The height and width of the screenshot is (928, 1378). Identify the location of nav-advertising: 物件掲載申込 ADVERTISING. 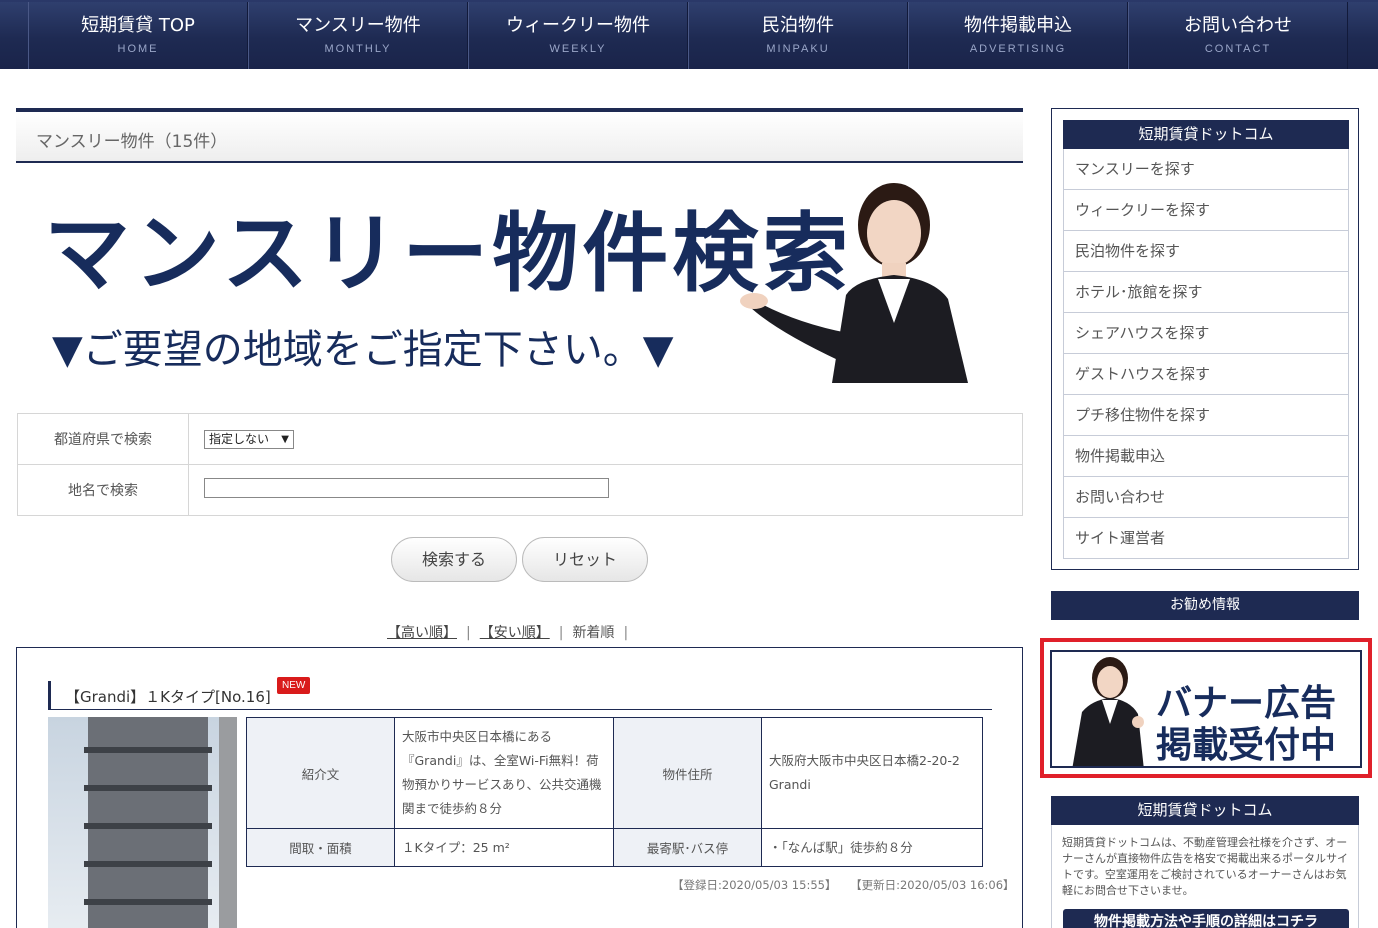
(1018, 35).